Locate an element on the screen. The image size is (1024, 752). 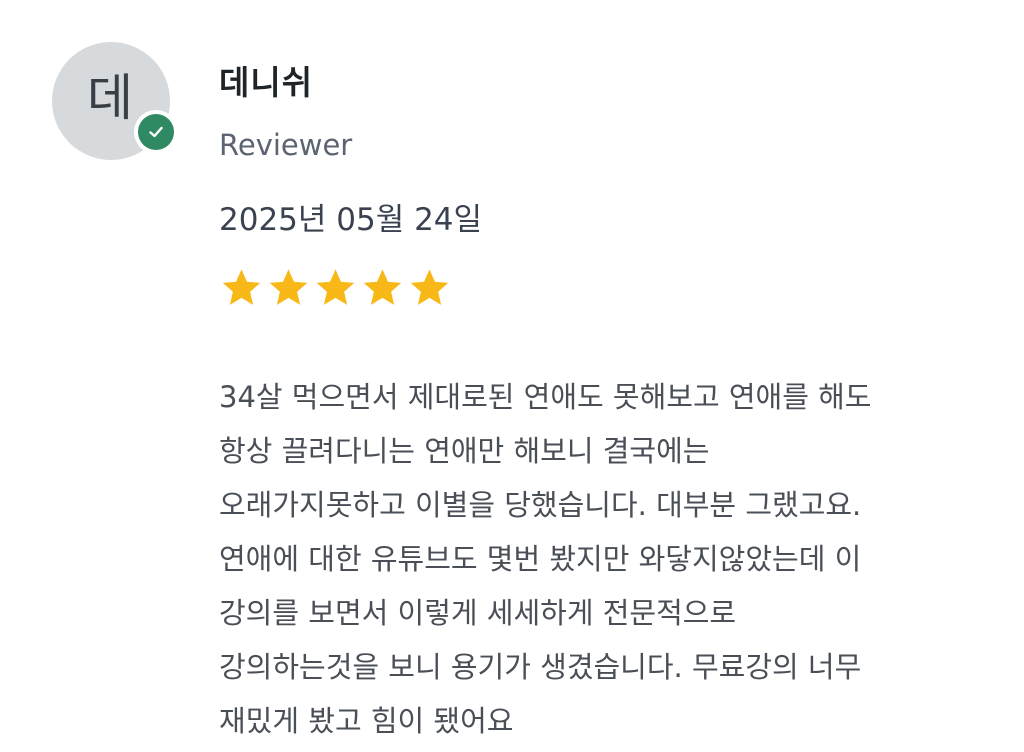
reviewer-name: 데니쉬 is located at coordinates (266, 82).